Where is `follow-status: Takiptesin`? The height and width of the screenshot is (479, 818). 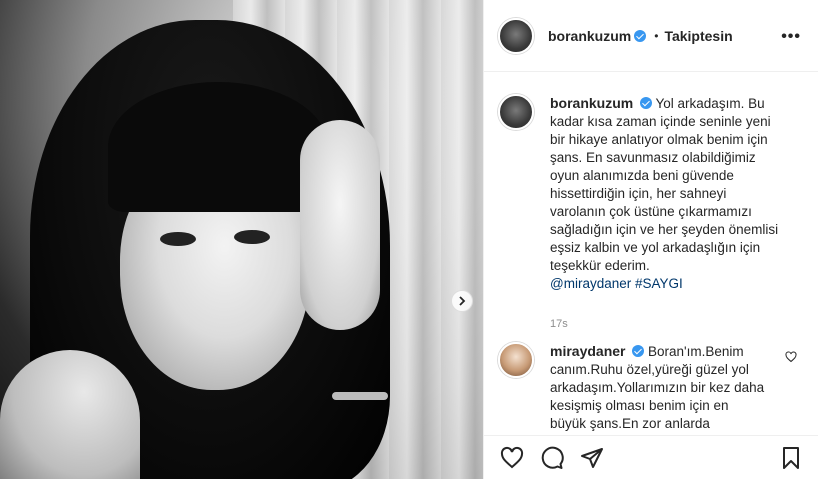 follow-status: Takiptesin is located at coordinates (698, 36).